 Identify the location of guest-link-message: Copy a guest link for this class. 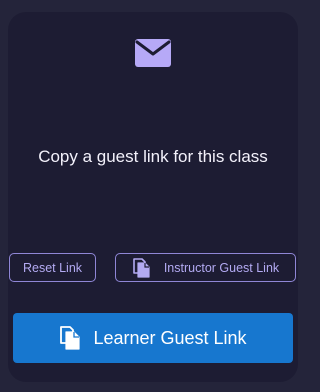
(153, 156).